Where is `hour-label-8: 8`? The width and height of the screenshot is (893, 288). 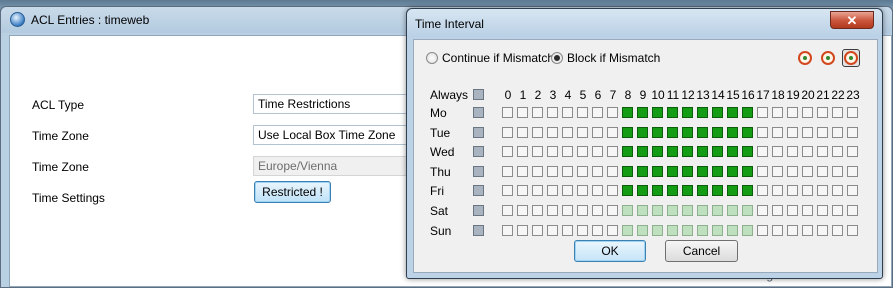
hour-label-8: 8 is located at coordinates (628, 95).